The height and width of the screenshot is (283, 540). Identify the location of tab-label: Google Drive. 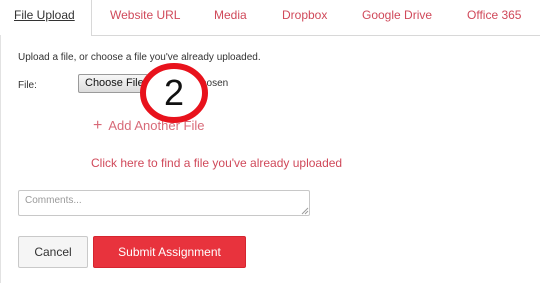
(397, 15).